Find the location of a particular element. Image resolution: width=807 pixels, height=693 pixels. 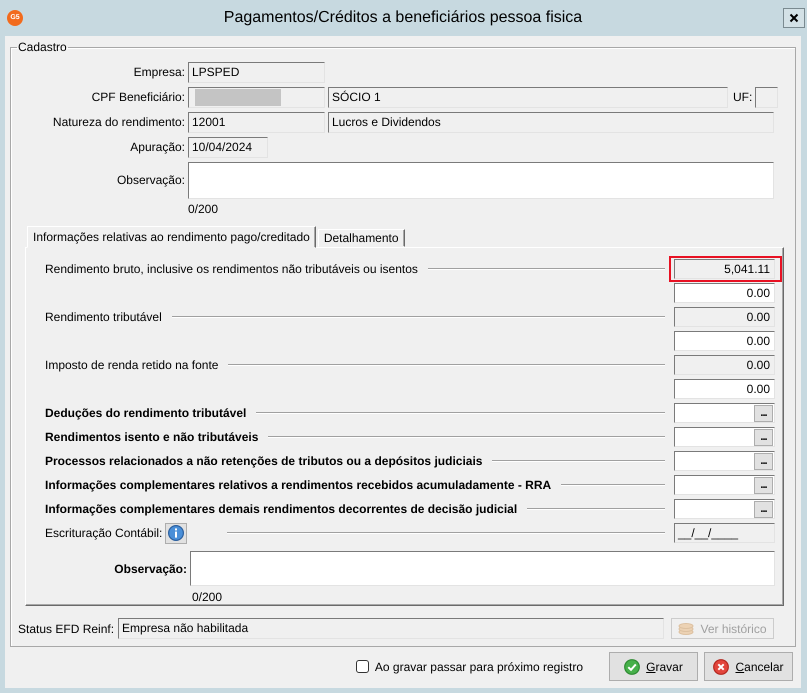

field-label: Rendimento tributável is located at coordinates (103, 317).